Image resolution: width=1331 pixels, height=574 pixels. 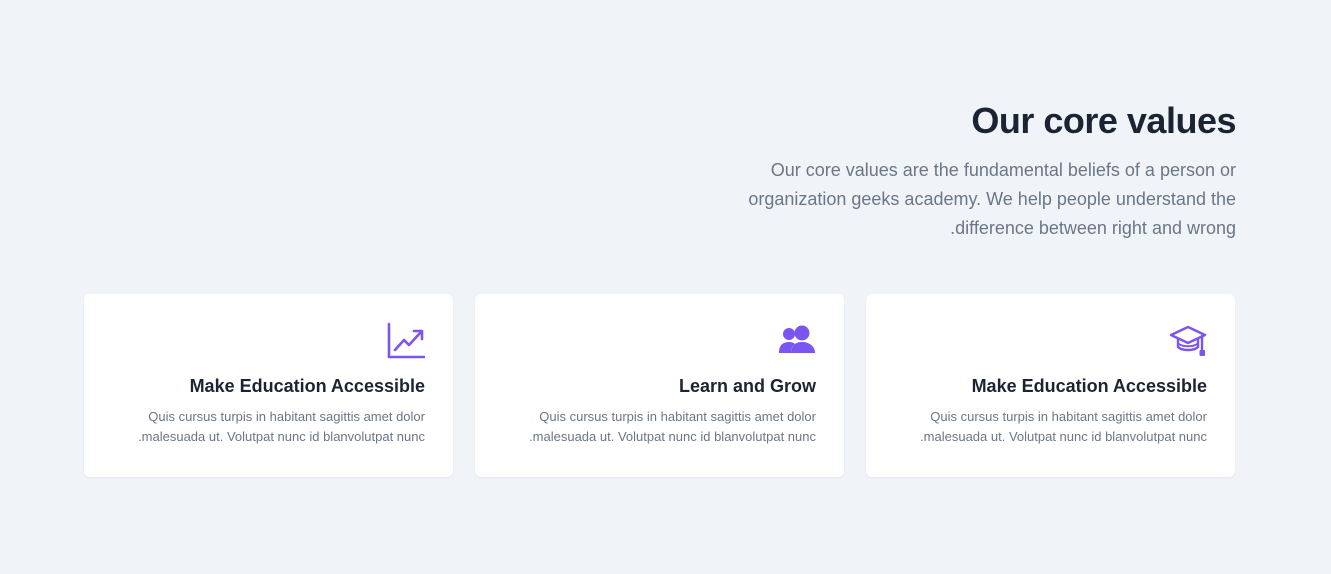 What do you see at coordinates (797, 341) in the screenshot?
I see `users-icon` at bounding box center [797, 341].